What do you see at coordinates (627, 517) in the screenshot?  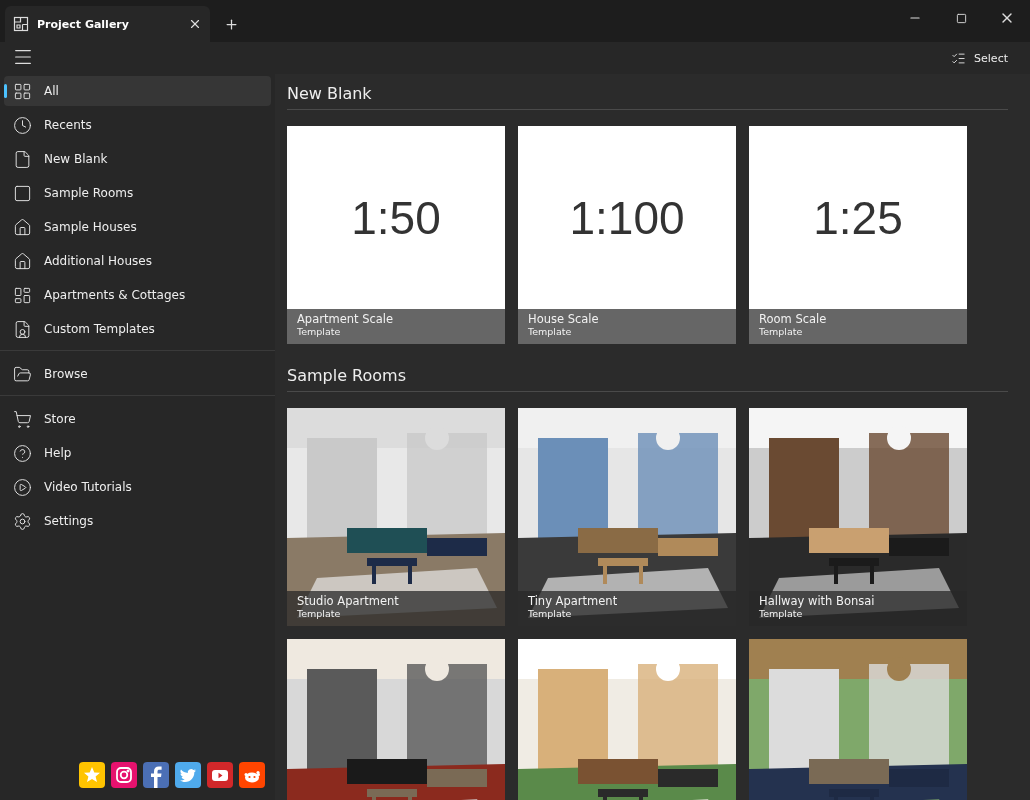 I see `template-card: Tiny Apartment Template` at bounding box center [627, 517].